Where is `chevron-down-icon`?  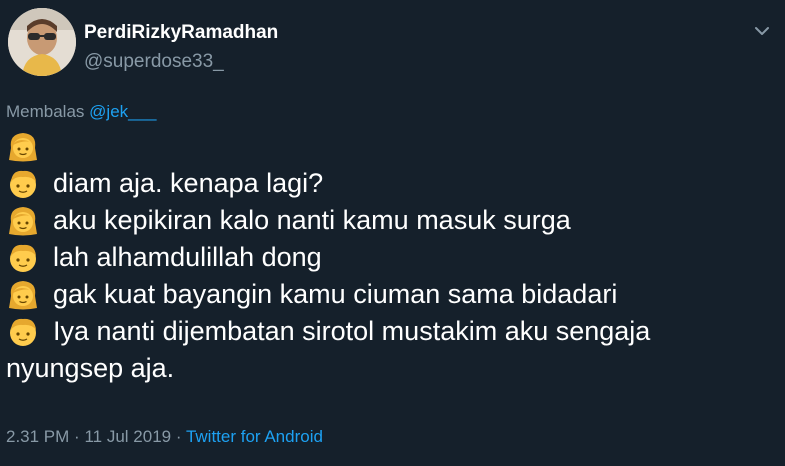
chevron-down-icon is located at coordinates (762, 31).